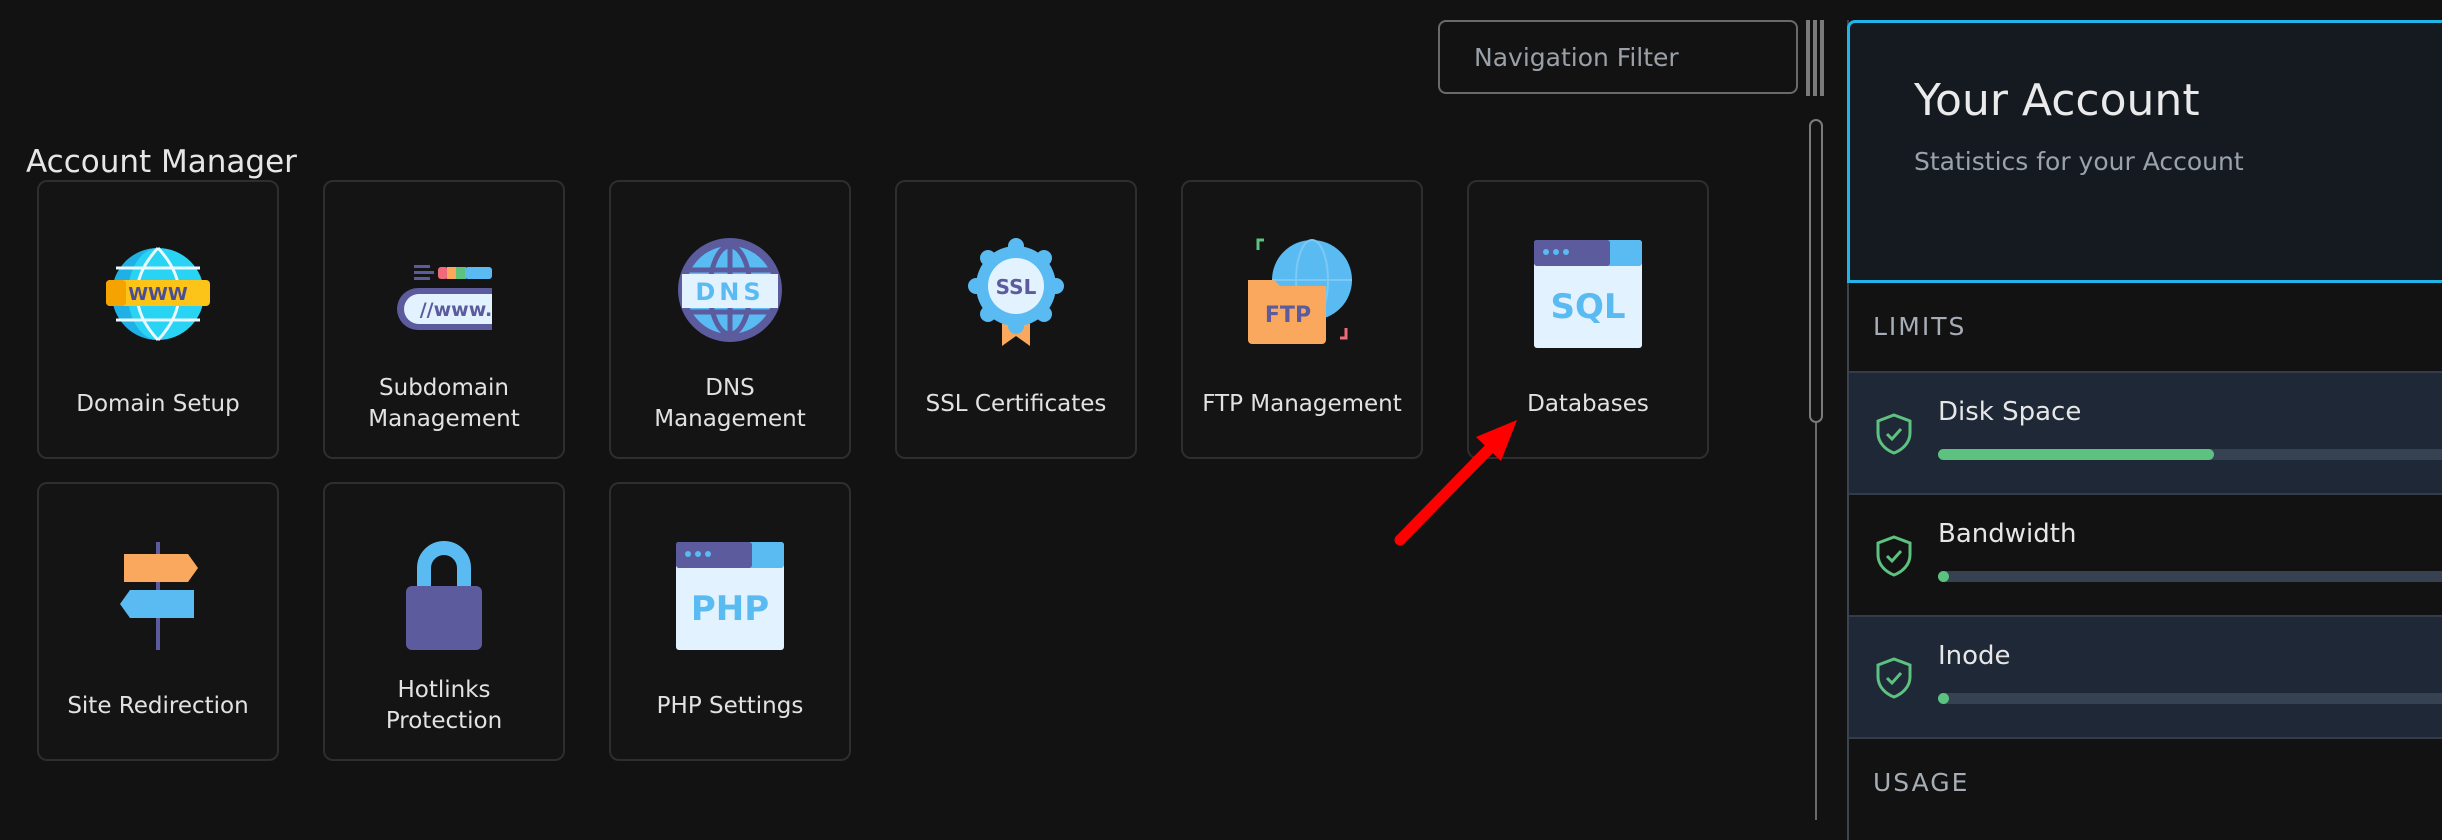  Describe the element at coordinates (444, 595) in the screenshot. I see `padlock-icon` at that location.